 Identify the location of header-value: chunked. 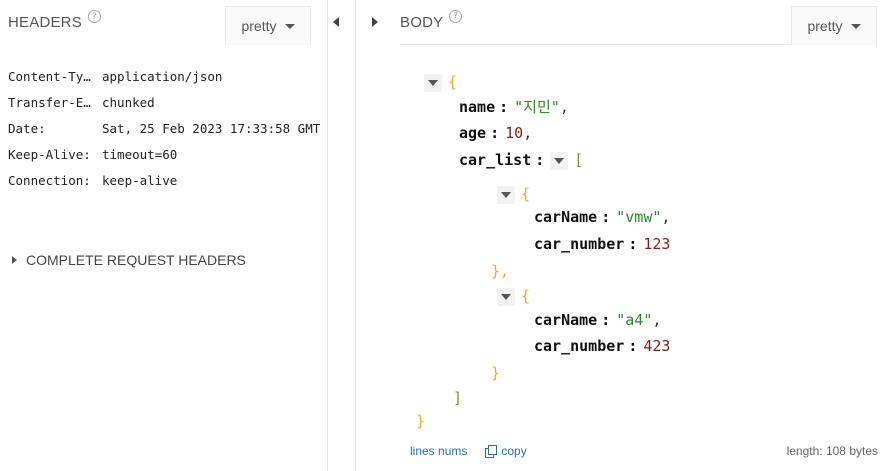
(128, 102).